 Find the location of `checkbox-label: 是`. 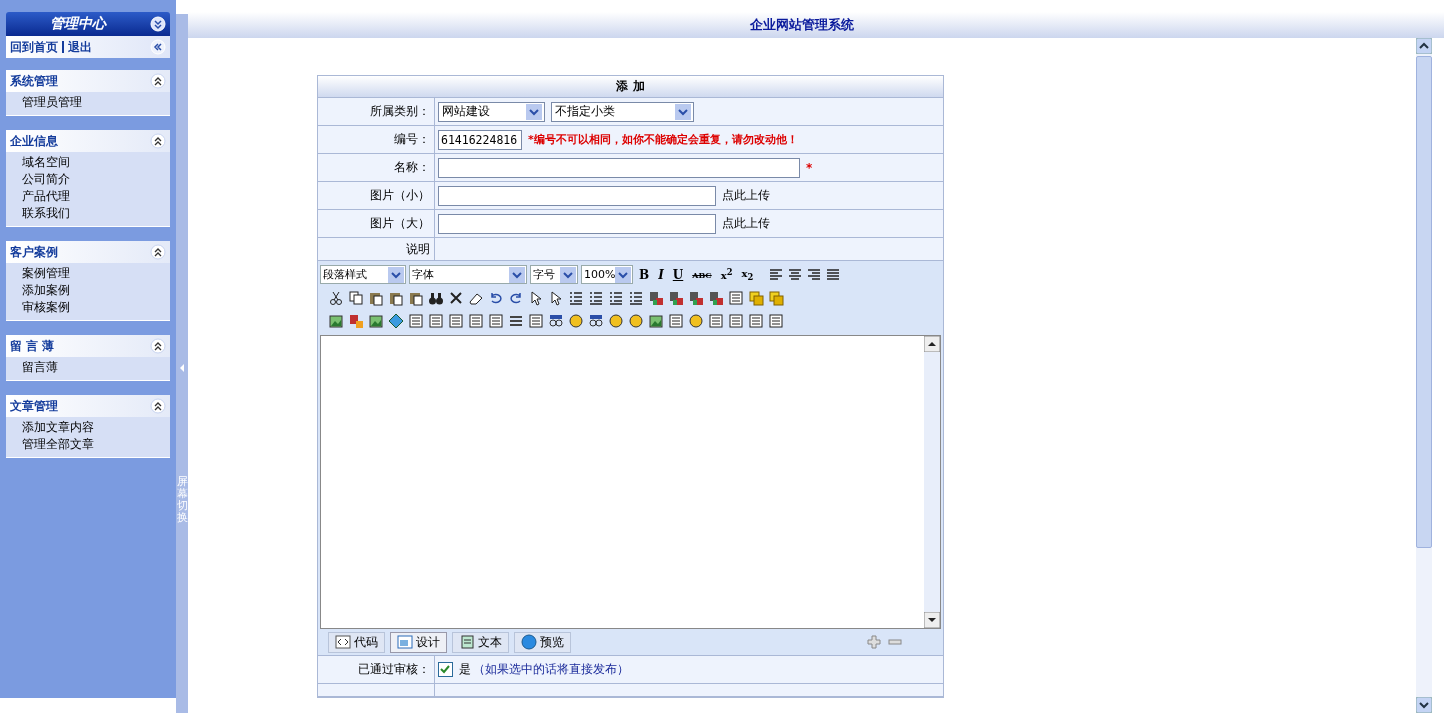

checkbox-label: 是 is located at coordinates (465, 669).